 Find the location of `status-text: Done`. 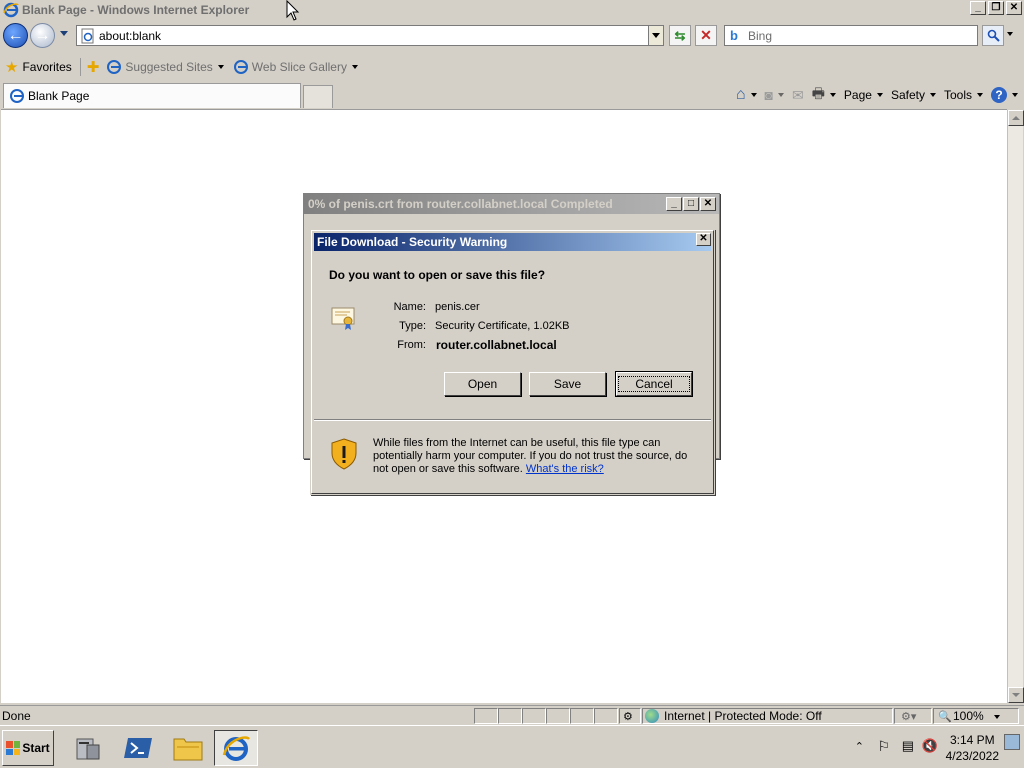

status-text: Done is located at coordinates (16, 716).